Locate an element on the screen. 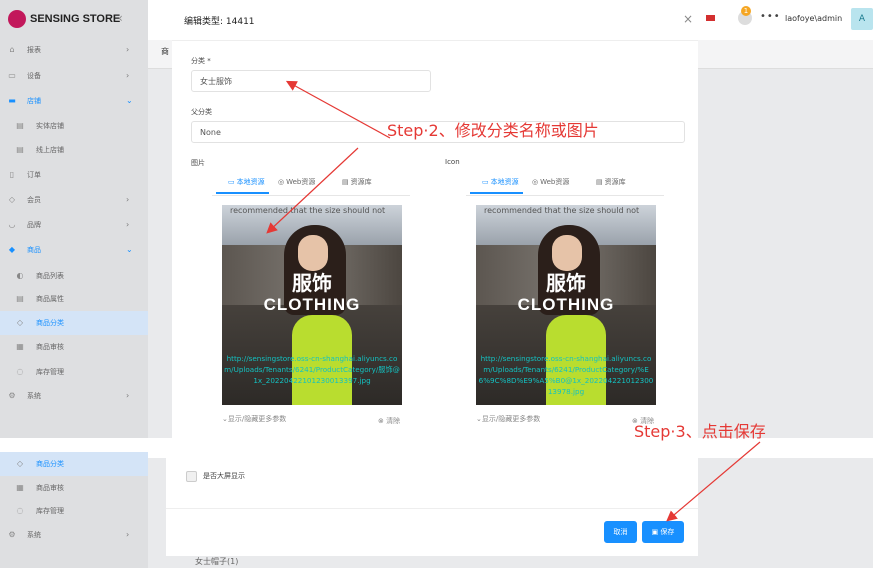 The height and width of the screenshot is (568, 873). arrow-to-category-input is located at coordinates (338, 109).